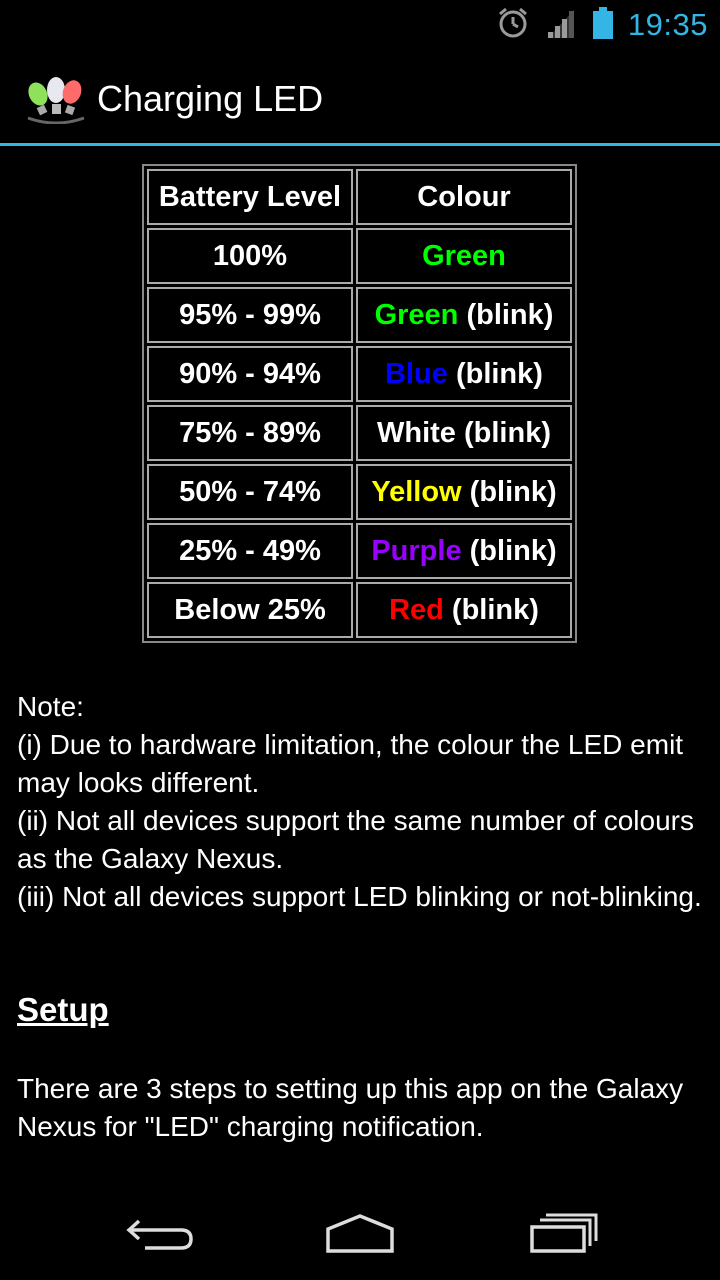  I want to click on colour-cell: Red (blink), so click(464, 610).